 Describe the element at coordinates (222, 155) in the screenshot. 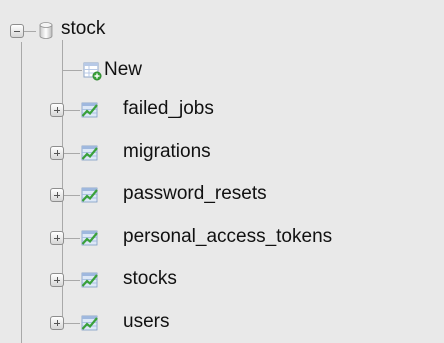

I see `table-row: migrations` at that location.